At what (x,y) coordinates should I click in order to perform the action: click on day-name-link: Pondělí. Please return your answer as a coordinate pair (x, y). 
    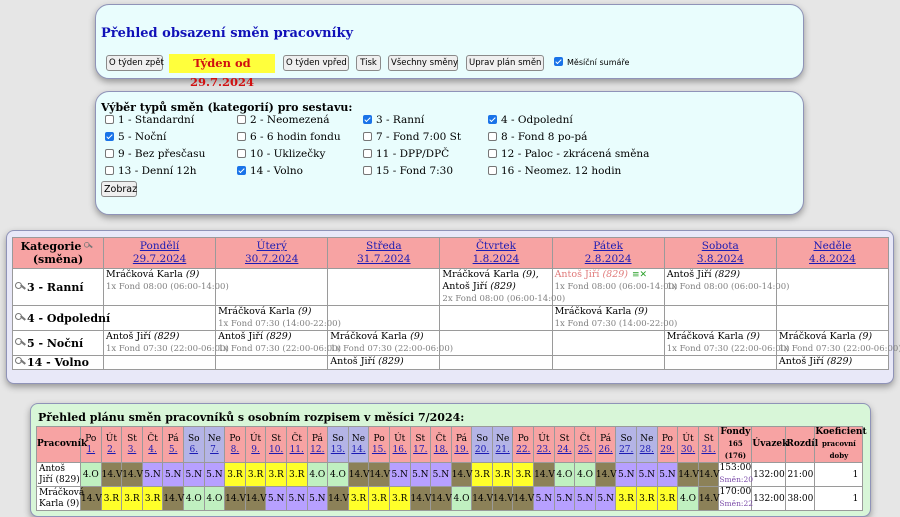
    Looking at the image, I should click on (159, 246).